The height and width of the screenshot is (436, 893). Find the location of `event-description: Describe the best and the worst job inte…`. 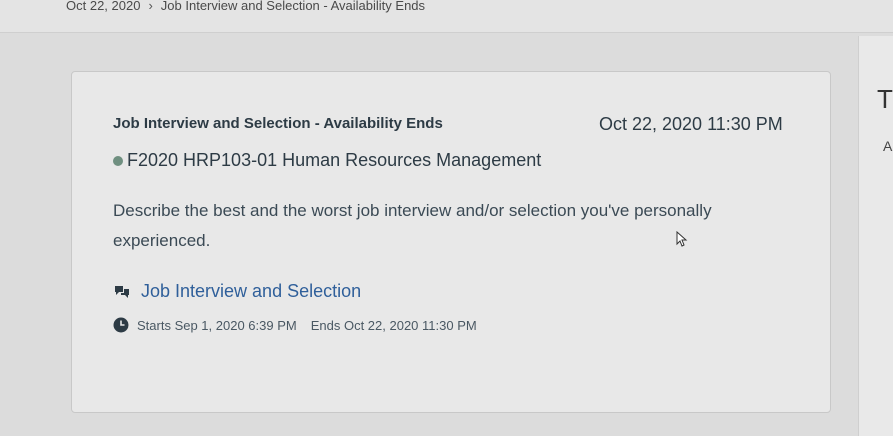

event-description: Describe the best and the worst job inte… is located at coordinates (412, 225).